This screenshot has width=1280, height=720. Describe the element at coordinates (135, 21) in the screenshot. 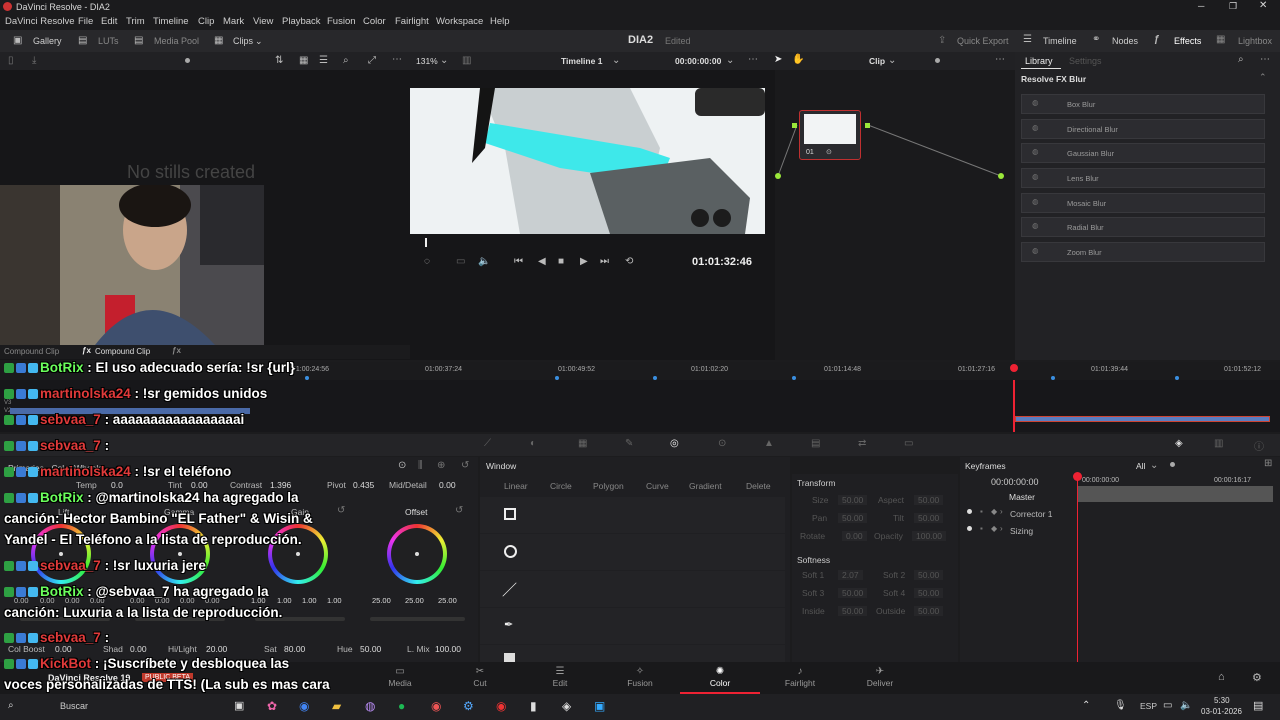

I see `menu-trim: Trim` at that location.